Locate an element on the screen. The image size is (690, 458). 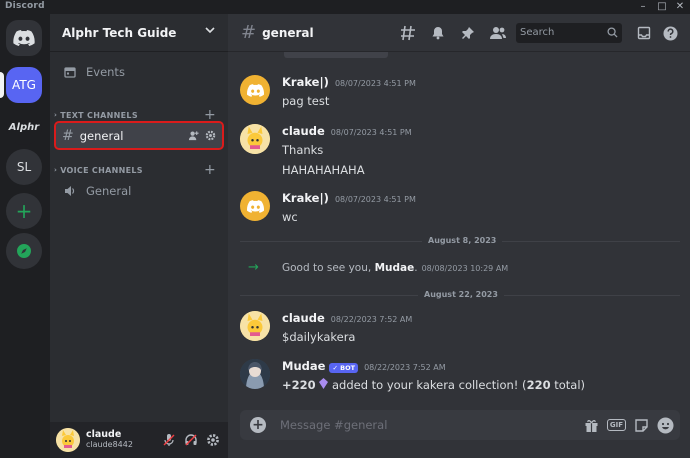
date-divider: August 8, 2023 is located at coordinates (460, 240).